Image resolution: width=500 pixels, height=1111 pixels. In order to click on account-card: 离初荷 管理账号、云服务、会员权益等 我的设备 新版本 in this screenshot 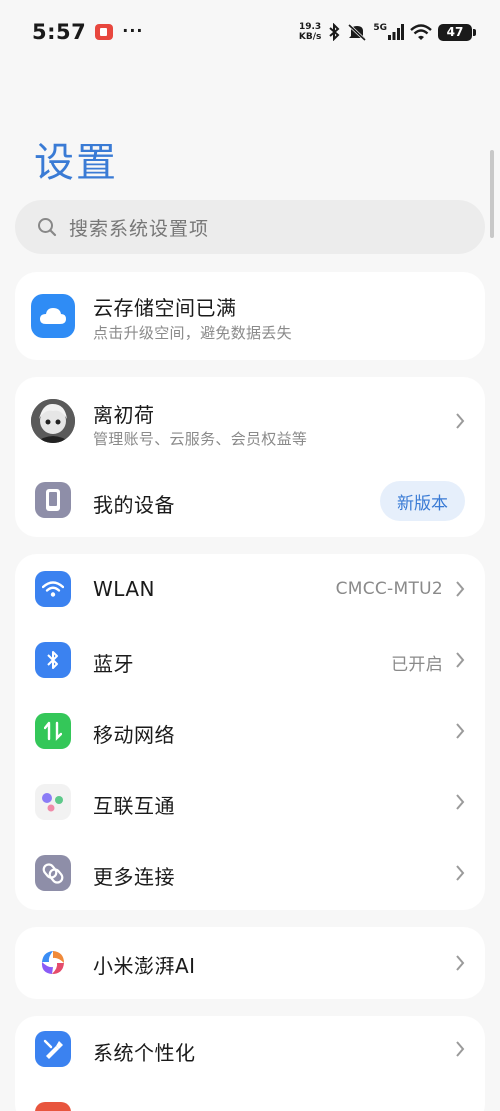, I will do `click(250, 457)`.